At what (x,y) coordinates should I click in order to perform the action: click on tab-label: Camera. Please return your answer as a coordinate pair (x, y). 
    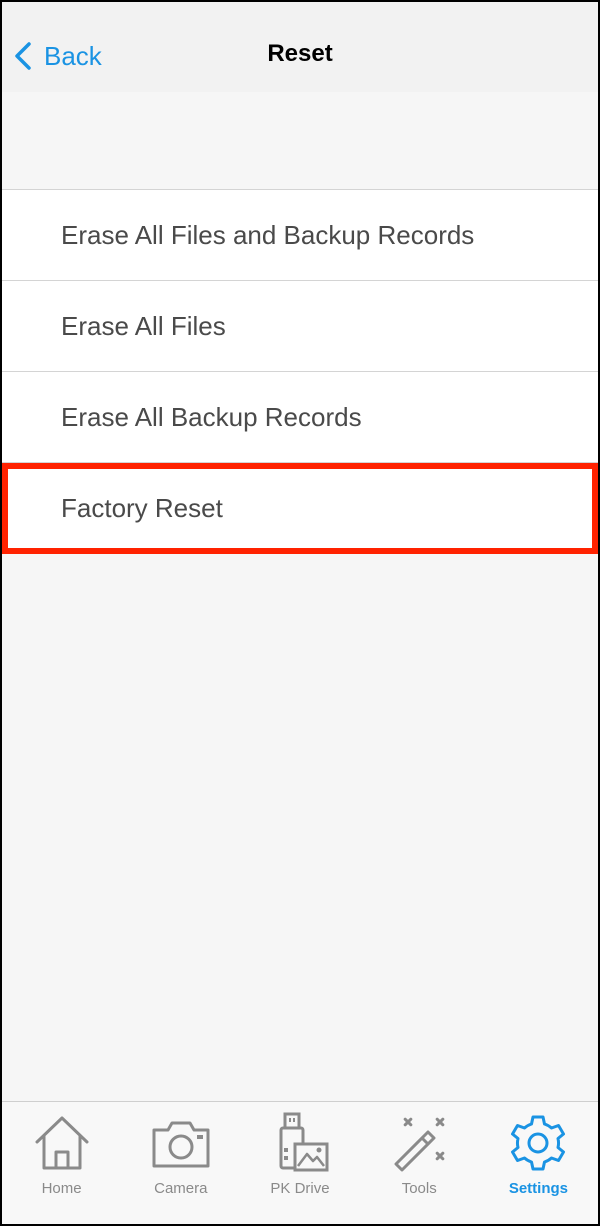
    Looking at the image, I should click on (181, 1188).